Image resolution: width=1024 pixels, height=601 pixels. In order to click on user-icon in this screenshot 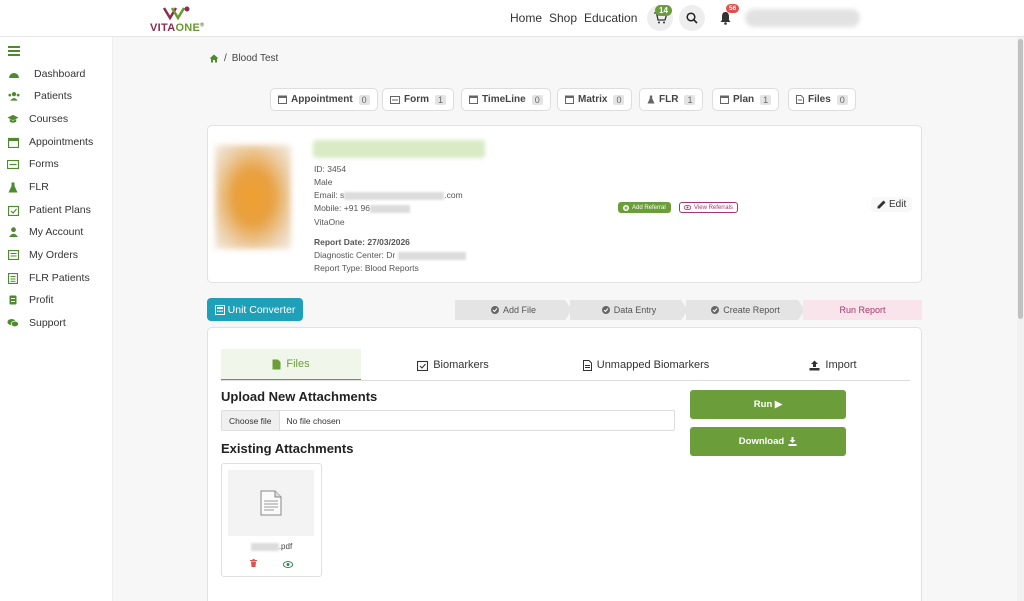, I will do `click(13, 232)`.